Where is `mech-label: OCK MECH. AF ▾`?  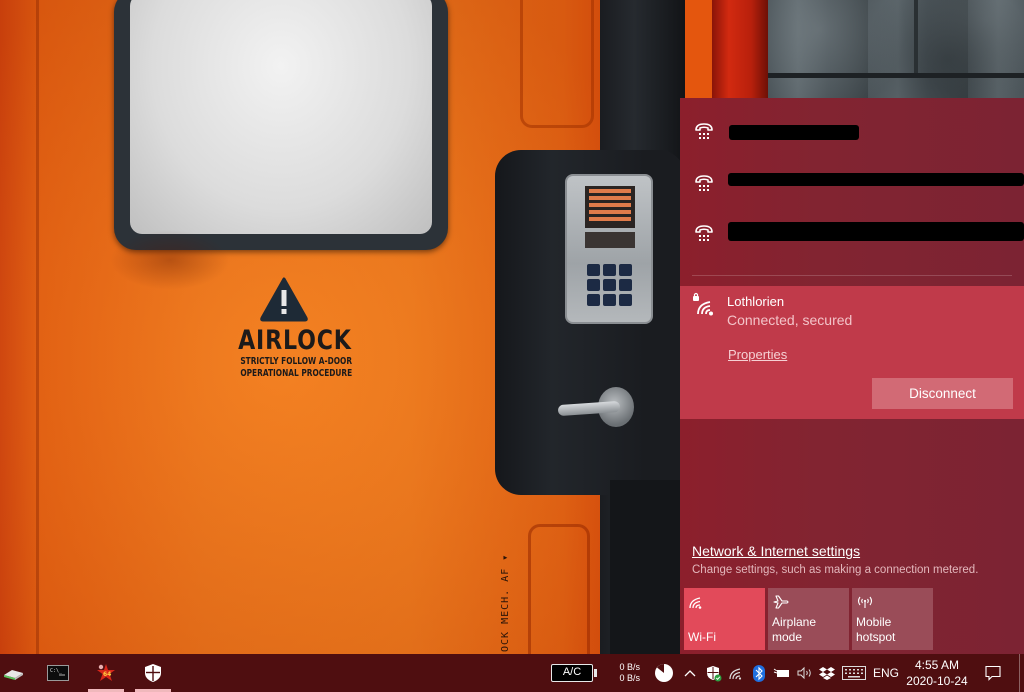
mech-label: OCK MECH. AF ▾ is located at coordinates (505, 602).